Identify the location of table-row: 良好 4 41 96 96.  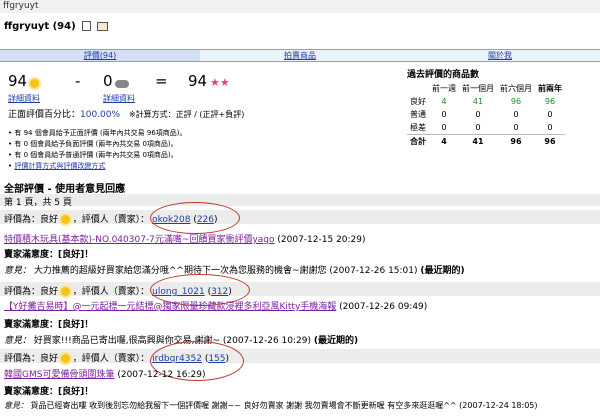
(483, 101).